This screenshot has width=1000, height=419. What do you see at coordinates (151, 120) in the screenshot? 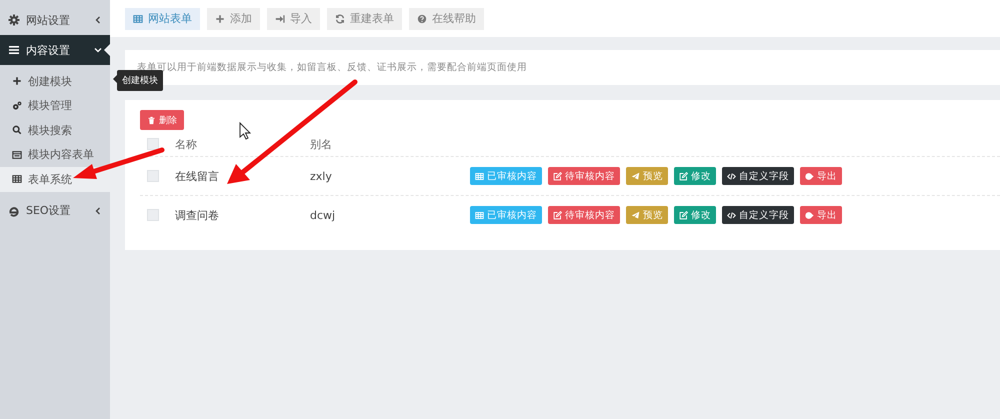
I see `trash-icon` at bounding box center [151, 120].